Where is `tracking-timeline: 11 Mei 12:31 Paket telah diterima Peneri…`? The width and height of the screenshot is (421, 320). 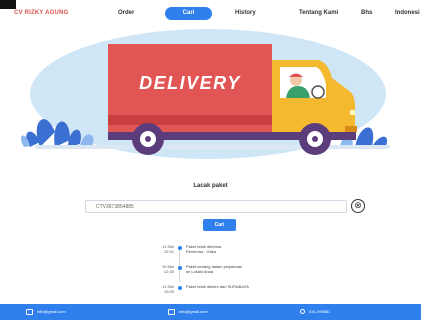 tracking-timeline: 11 Mei 12:31 Paket telah diterima Peneri… is located at coordinates (226, 271).